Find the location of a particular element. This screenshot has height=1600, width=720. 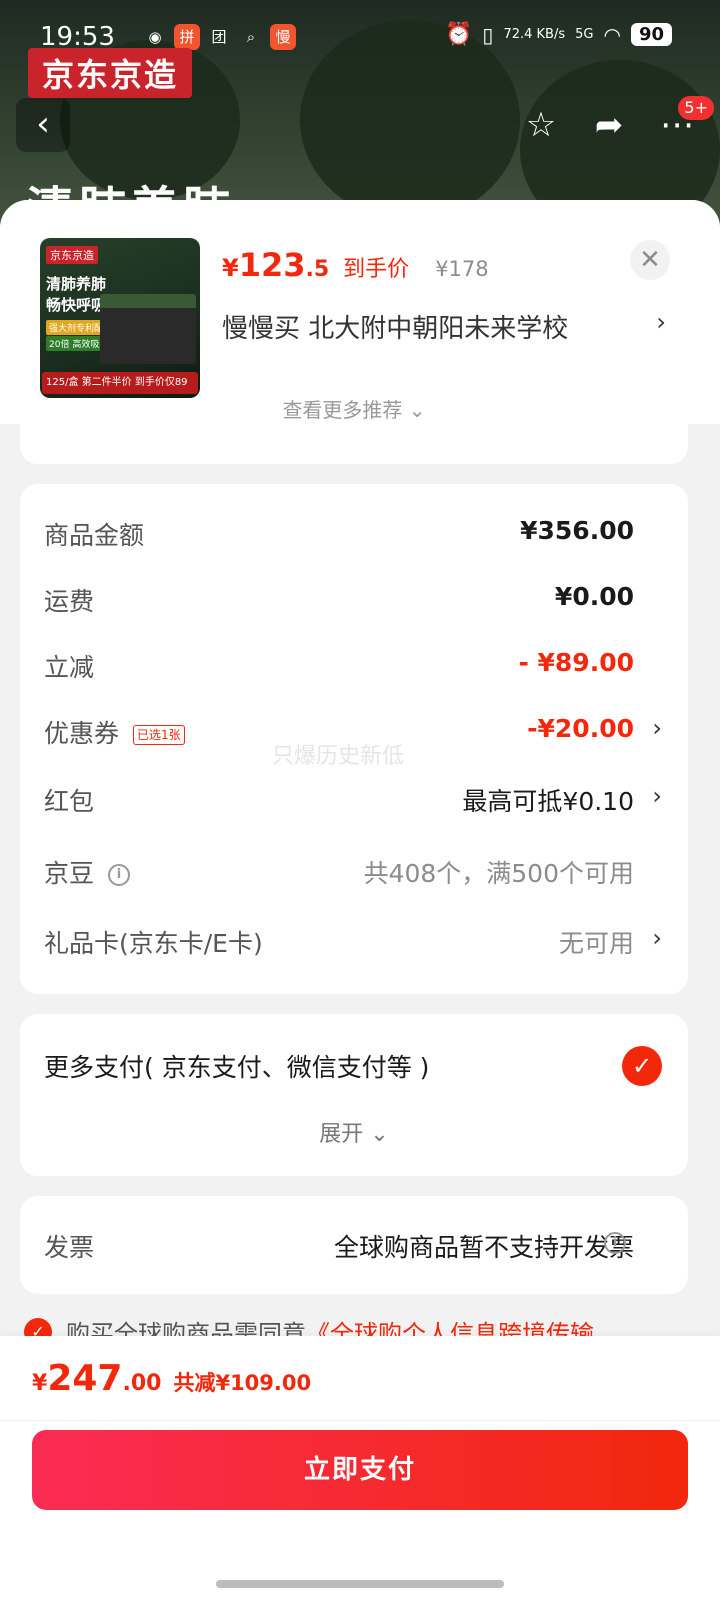

message-badge: 5+ is located at coordinates (696, 108).